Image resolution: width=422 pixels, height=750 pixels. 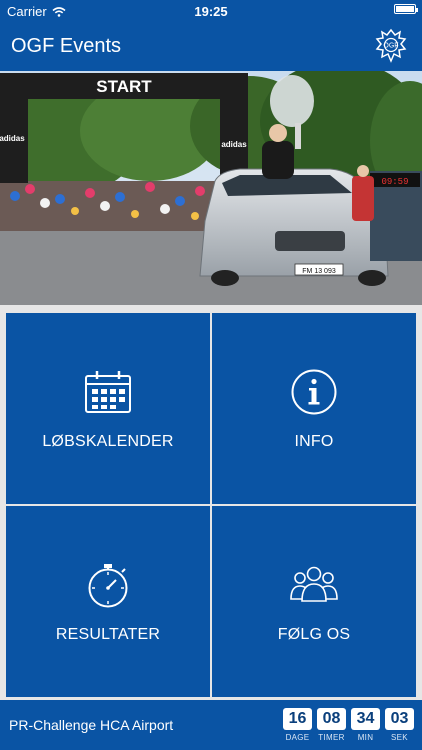 I want to click on countdown-value: 08, so click(x=331, y=719).